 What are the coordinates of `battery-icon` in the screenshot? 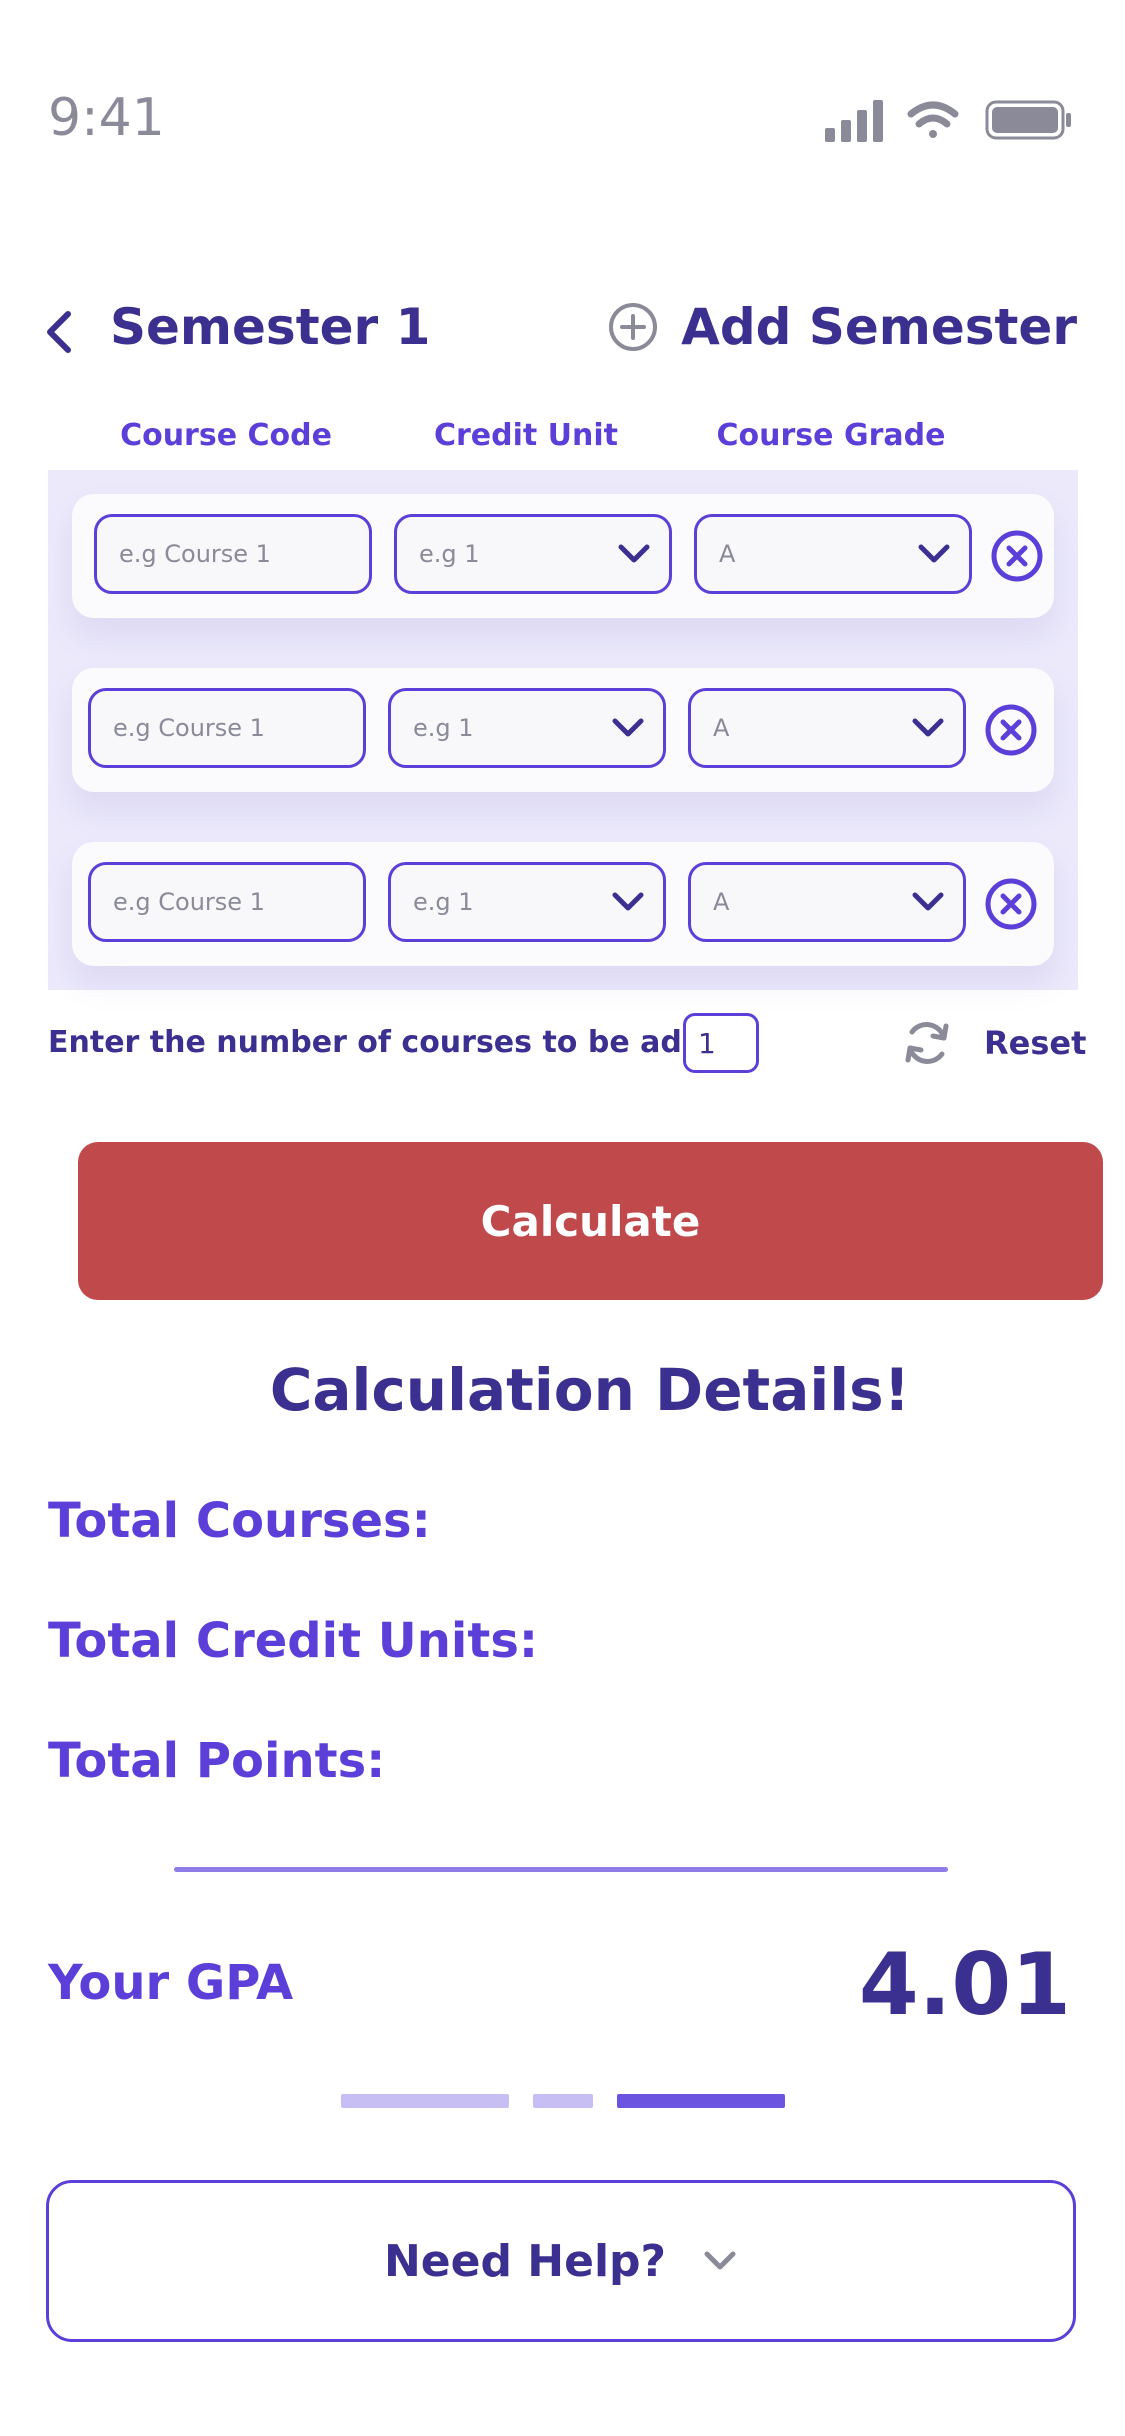 It's located at (1028, 120).